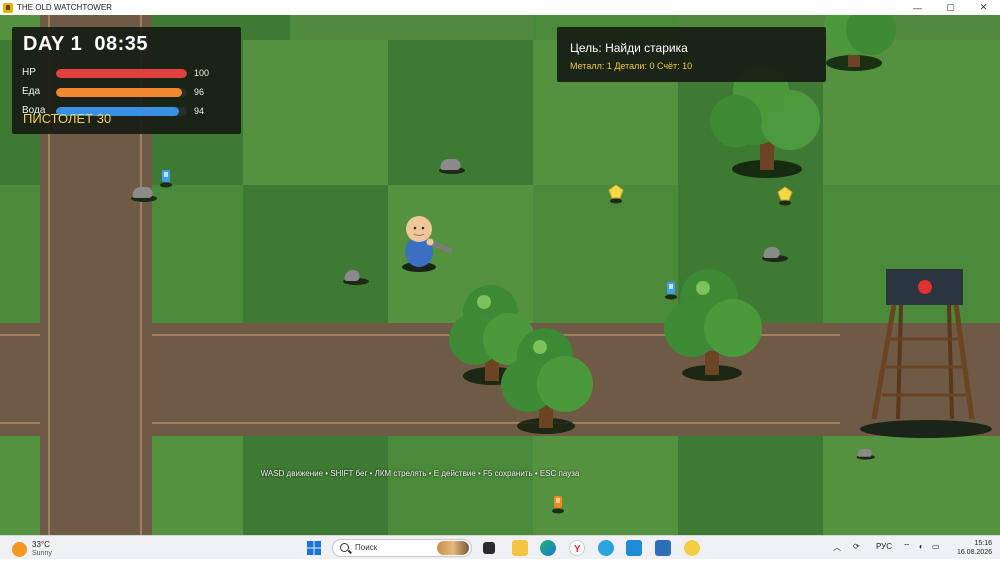 This screenshot has width=1000, height=561. What do you see at coordinates (19, 549) in the screenshot?
I see `sun-icon` at bounding box center [19, 549].